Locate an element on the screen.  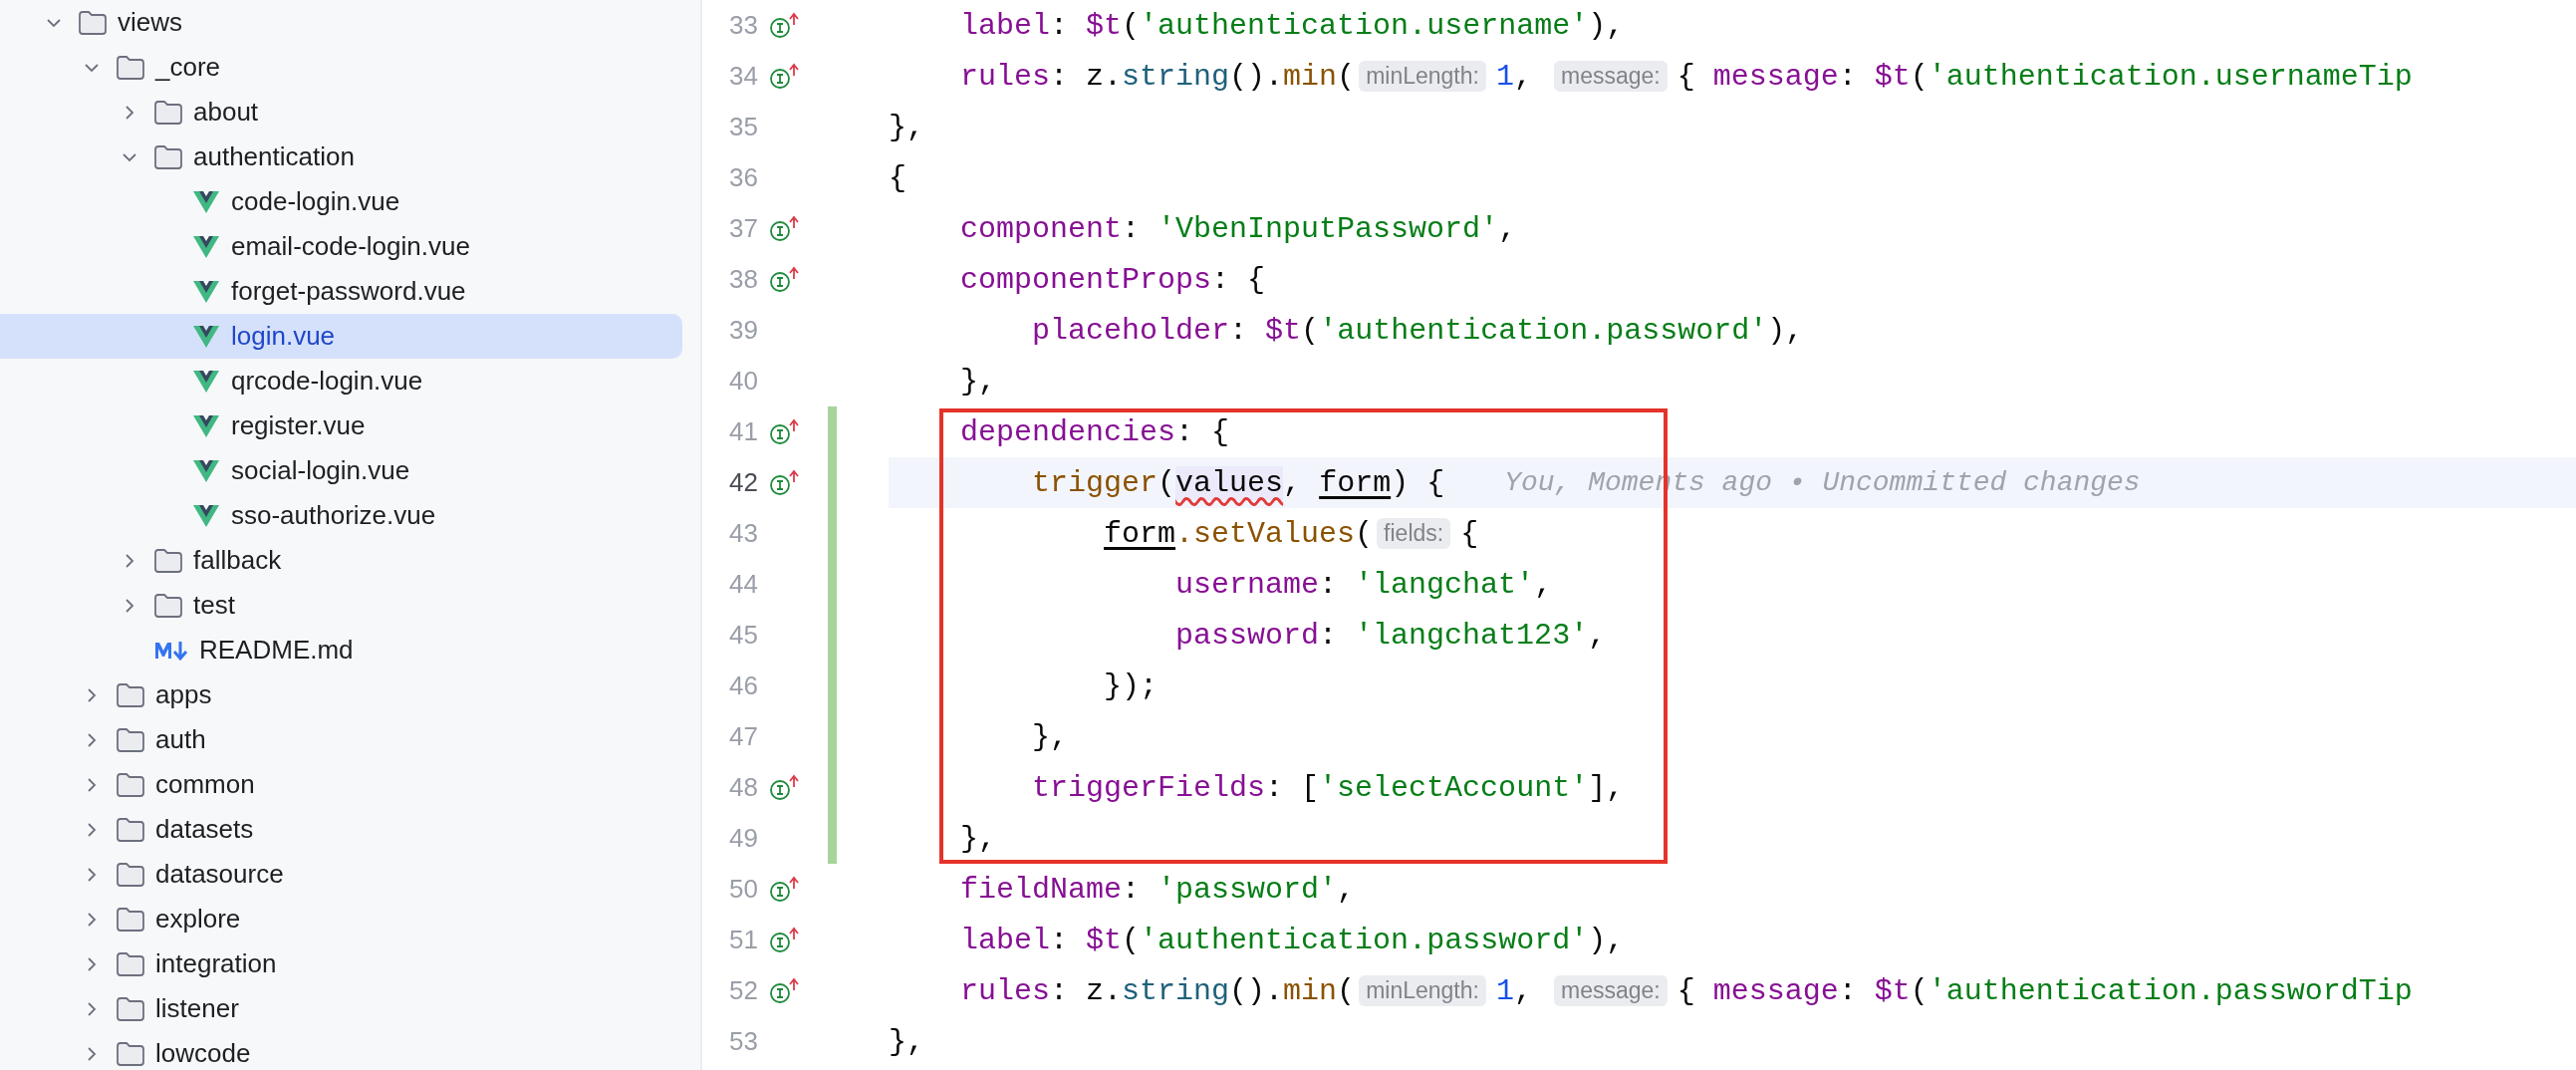
line-number: 42 is located at coordinates (743, 483).